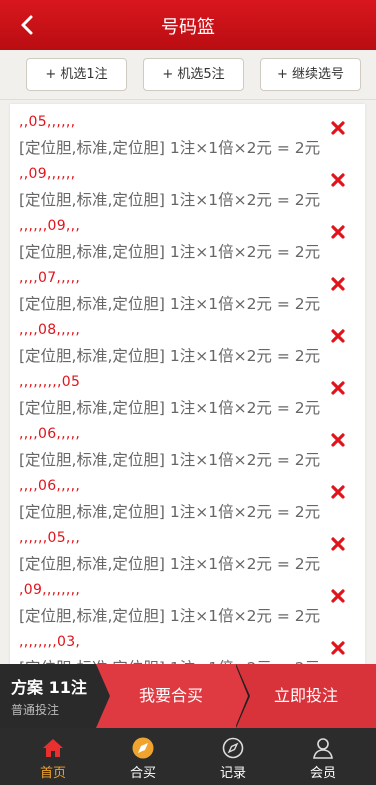  Describe the element at coordinates (187, 598) in the screenshot. I see `bet-entry: ,09,,,,,,,, [定位胆,标准,定位胆] 1注×1倍×2元 = 2元` at that location.